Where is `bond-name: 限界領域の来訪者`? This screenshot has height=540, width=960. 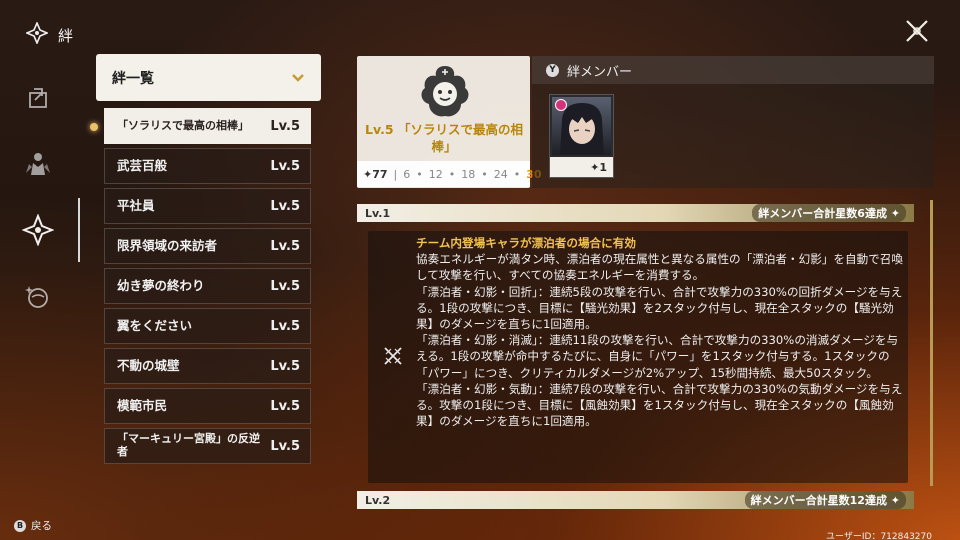 bond-name: 限界領域の来訪者 is located at coordinates (167, 245).